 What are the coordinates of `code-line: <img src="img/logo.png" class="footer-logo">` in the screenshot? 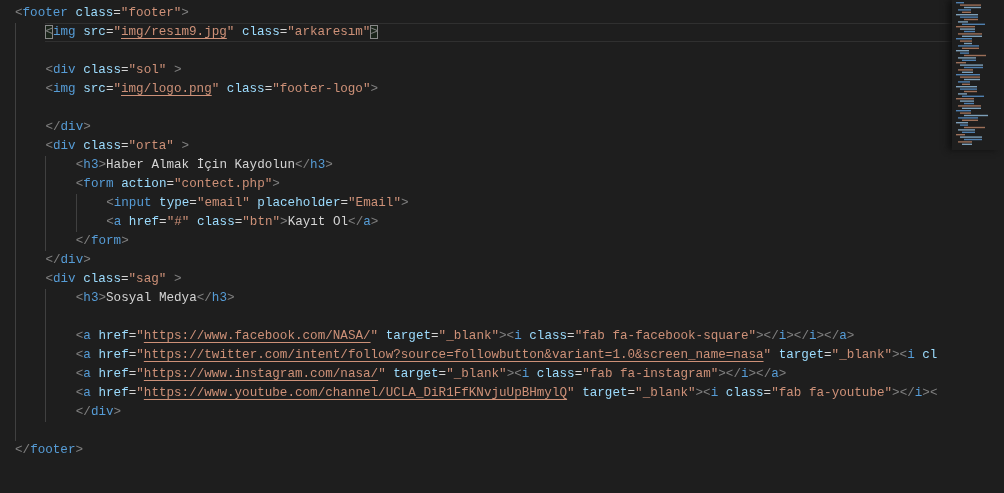 It's located at (212, 89).